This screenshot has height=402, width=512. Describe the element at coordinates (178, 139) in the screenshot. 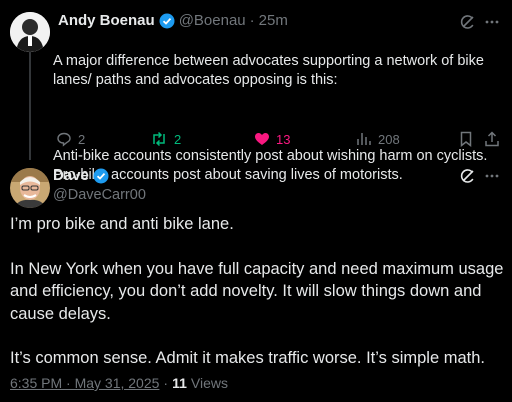

I see `repost-count: 2` at that location.